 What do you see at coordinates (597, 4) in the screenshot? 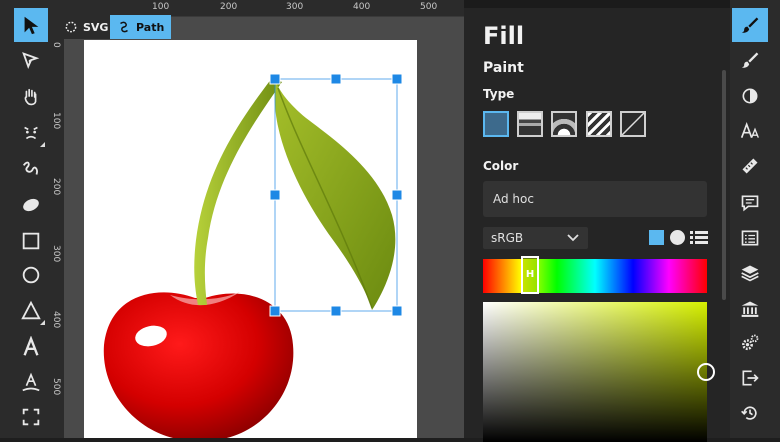
I see `panel-top-strip` at bounding box center [597, 4].